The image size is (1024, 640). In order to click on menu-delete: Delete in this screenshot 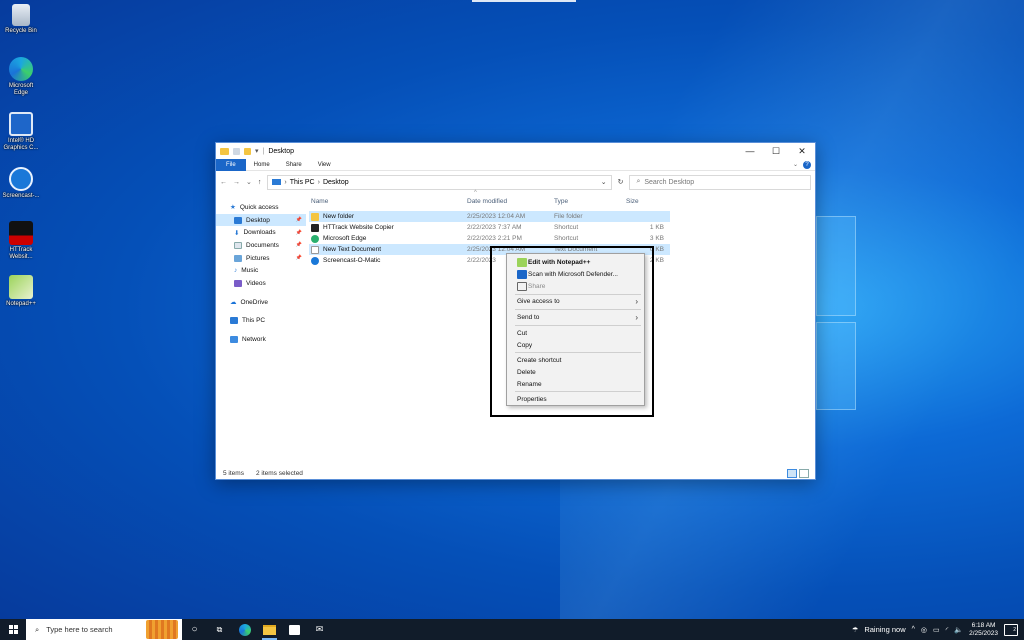, I will do `click(575, 372)`.